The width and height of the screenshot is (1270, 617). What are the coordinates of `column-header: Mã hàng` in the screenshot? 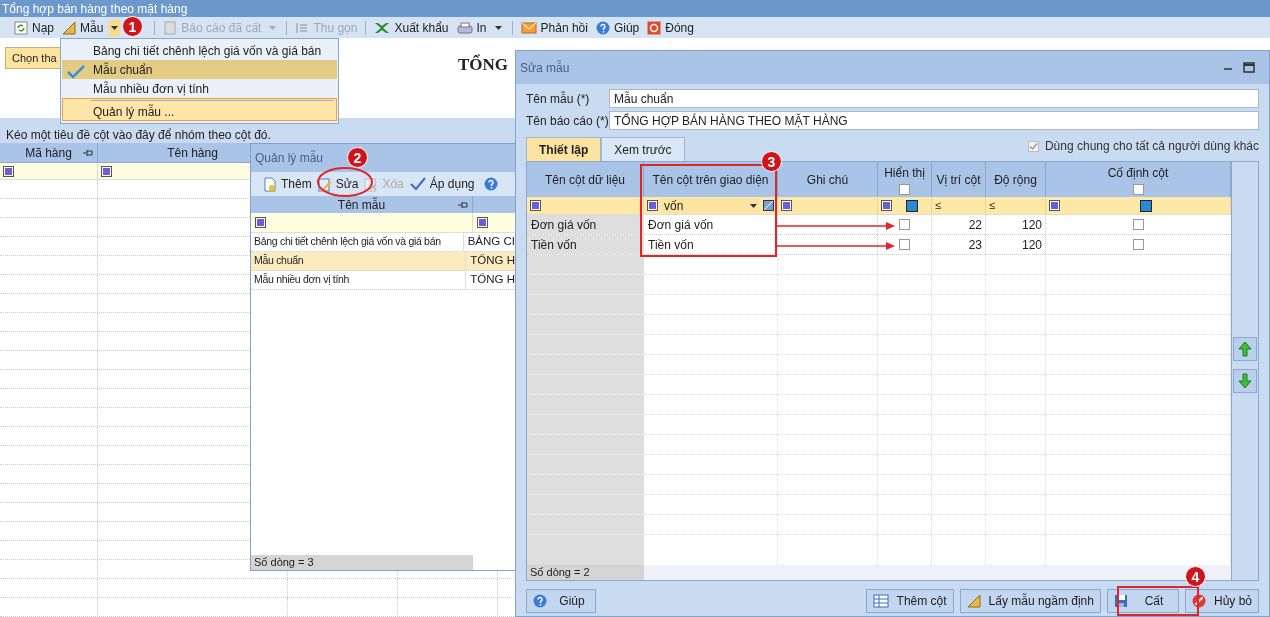 It's located at (49, 152).